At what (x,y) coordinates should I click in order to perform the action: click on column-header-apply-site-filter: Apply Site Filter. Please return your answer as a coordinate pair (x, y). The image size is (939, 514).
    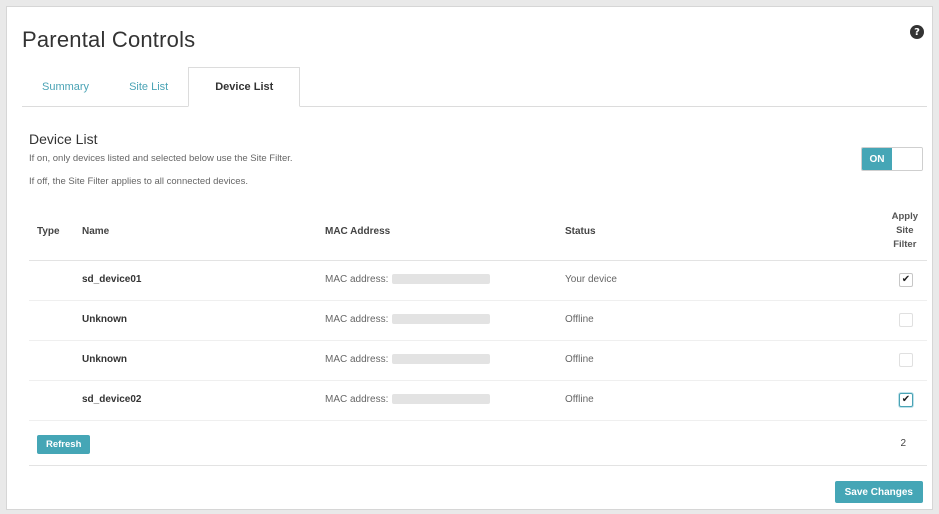
    Looking at the image, I should click on (905, 231).